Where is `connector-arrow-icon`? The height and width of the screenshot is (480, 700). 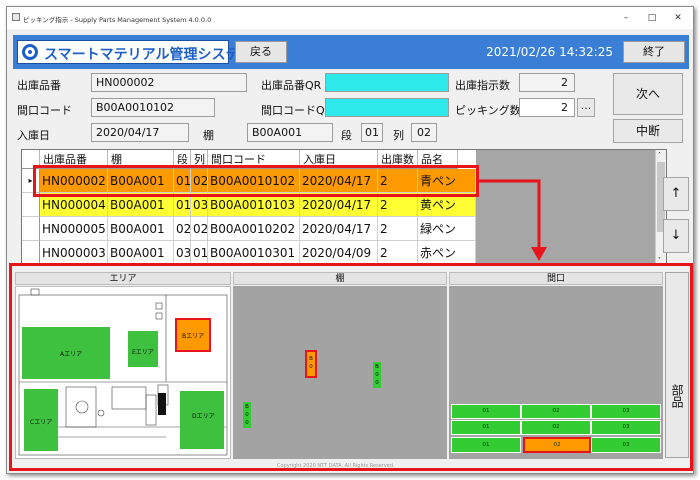 connector-arrow-icon is located at coordinates (513, 220).